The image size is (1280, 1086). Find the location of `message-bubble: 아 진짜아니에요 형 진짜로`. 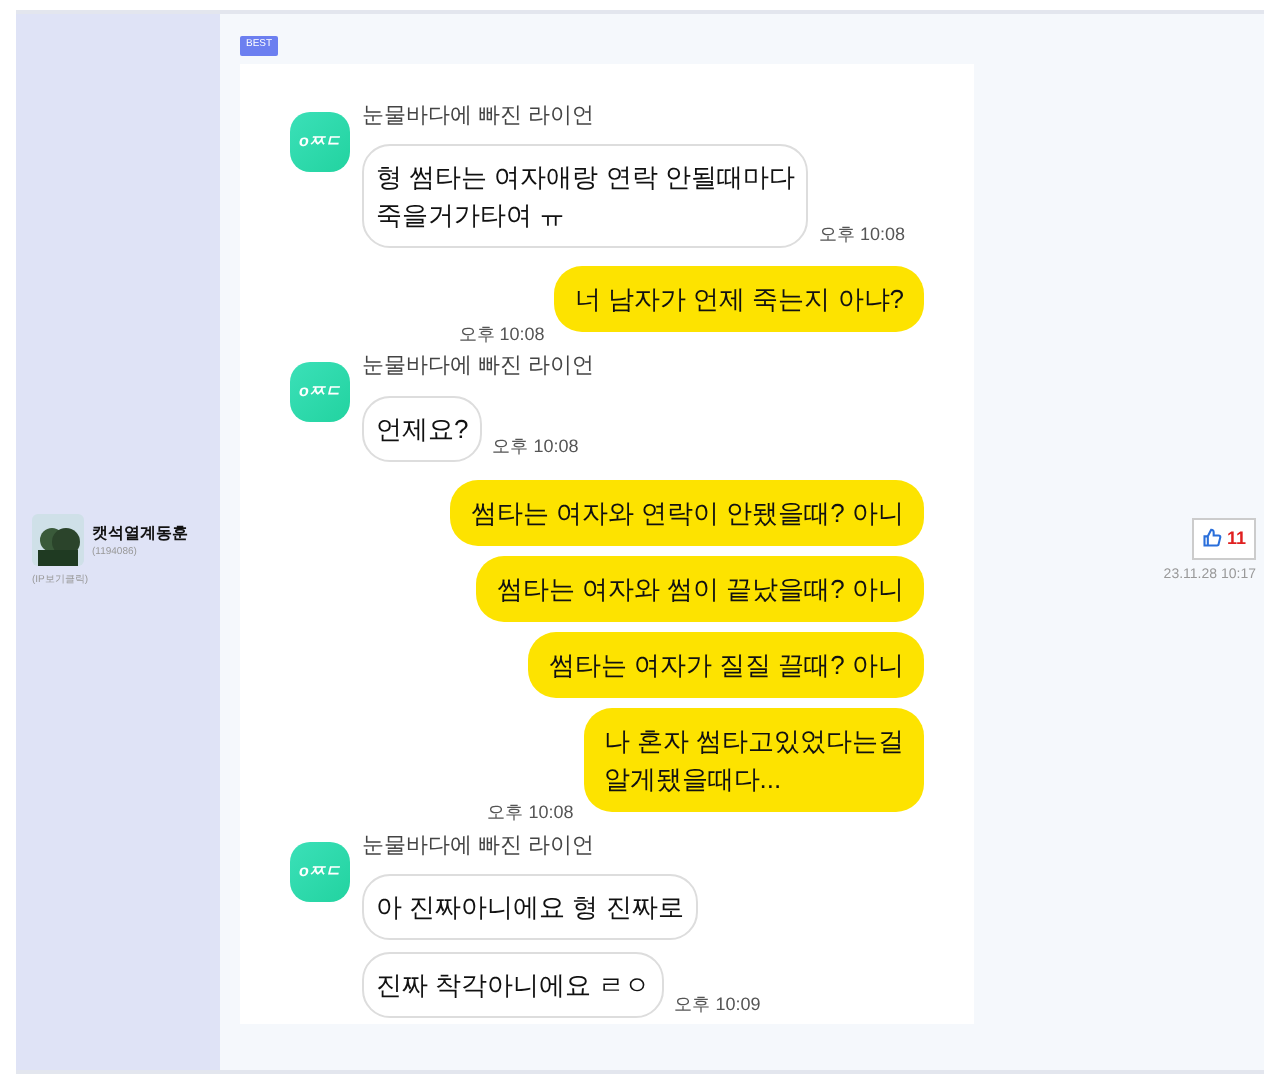

message-bubble: 아 진짜아니에요 형 진짜로 is located at coordinates (530, 907).